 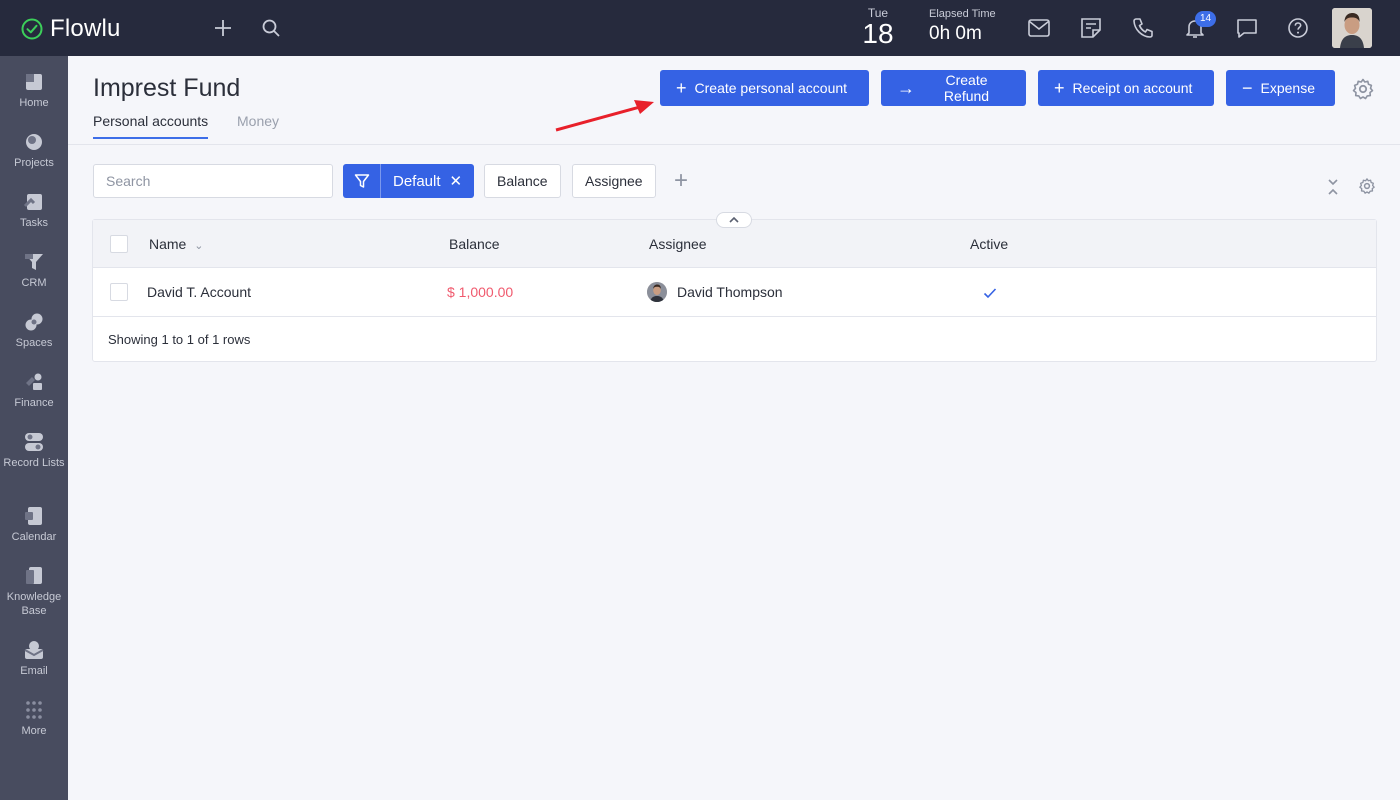 What do you see at coordinates (1247, 88) in the screenshot?
I see `minus-icon: −` at bounding box center [1247, 88].